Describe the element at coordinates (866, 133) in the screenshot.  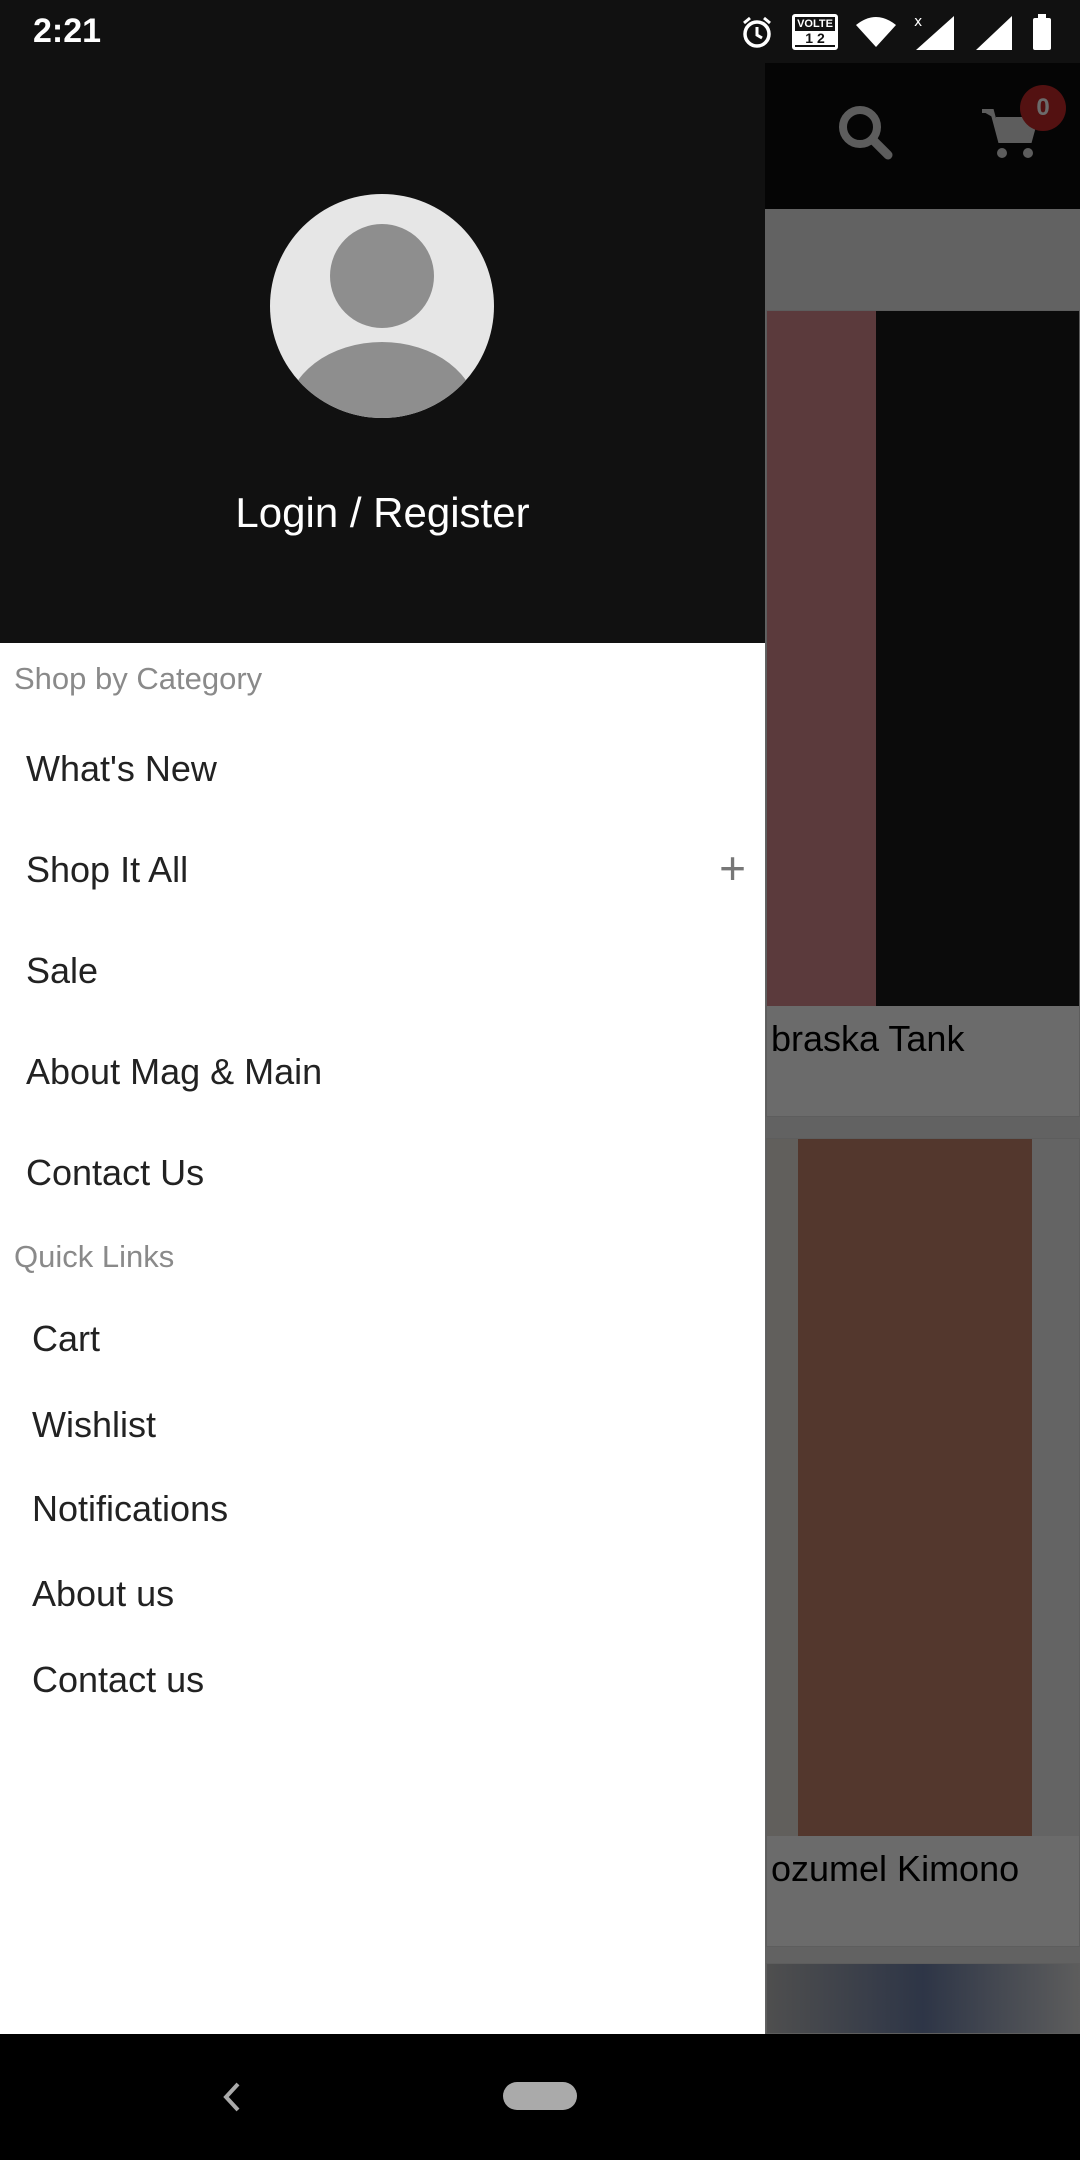
I see `search-icon` at that location.